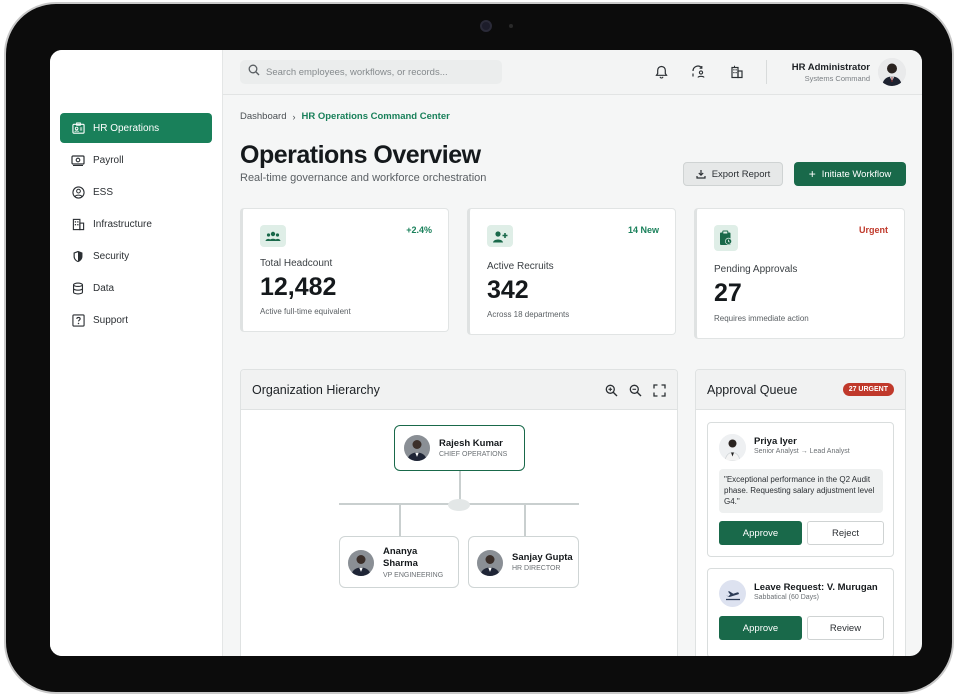 This screenshot has height=696, width=958. Describe the element at coordinates (699, 72) in the screenshot. I see `sync-users-icon` at that location.